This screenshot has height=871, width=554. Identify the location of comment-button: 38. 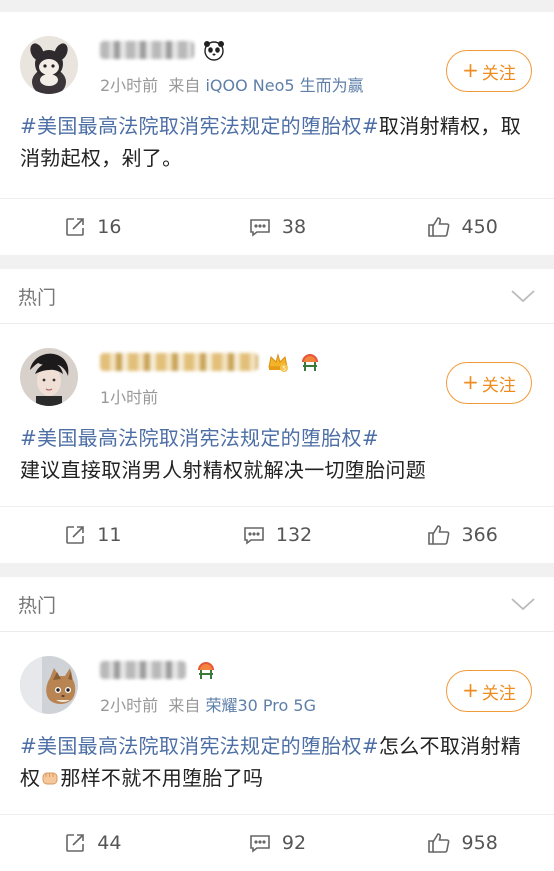
(277, 227).